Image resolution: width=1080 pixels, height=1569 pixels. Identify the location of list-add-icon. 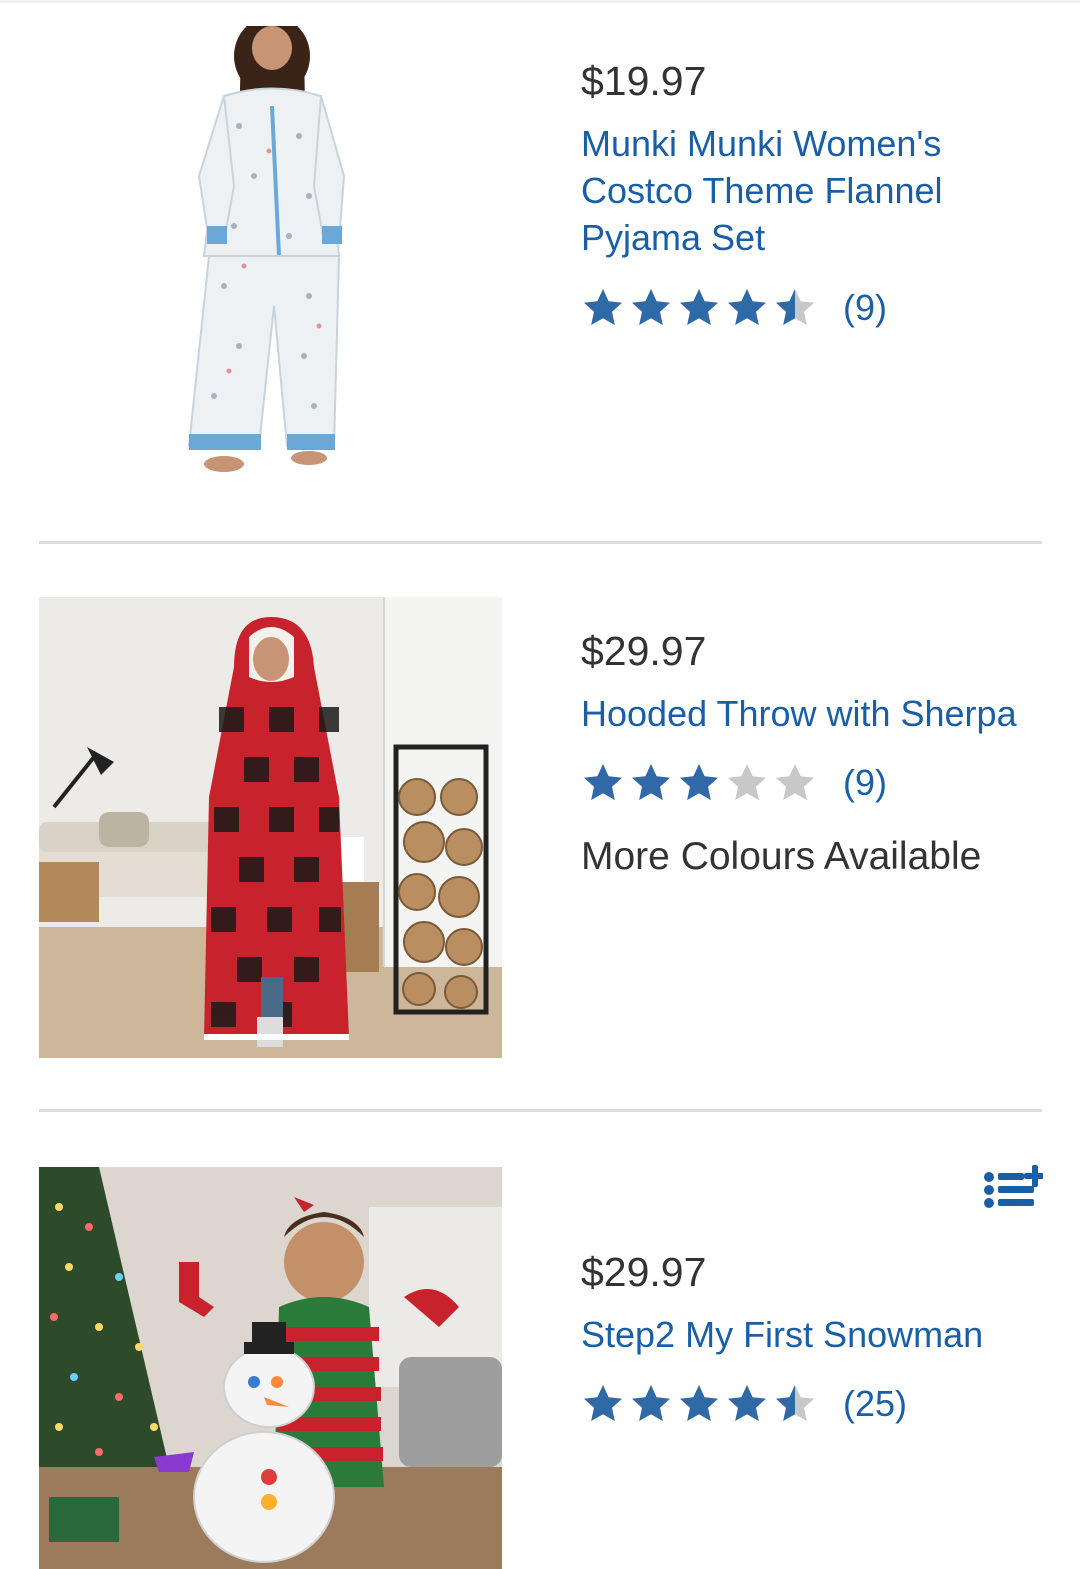
(1014, 1188).